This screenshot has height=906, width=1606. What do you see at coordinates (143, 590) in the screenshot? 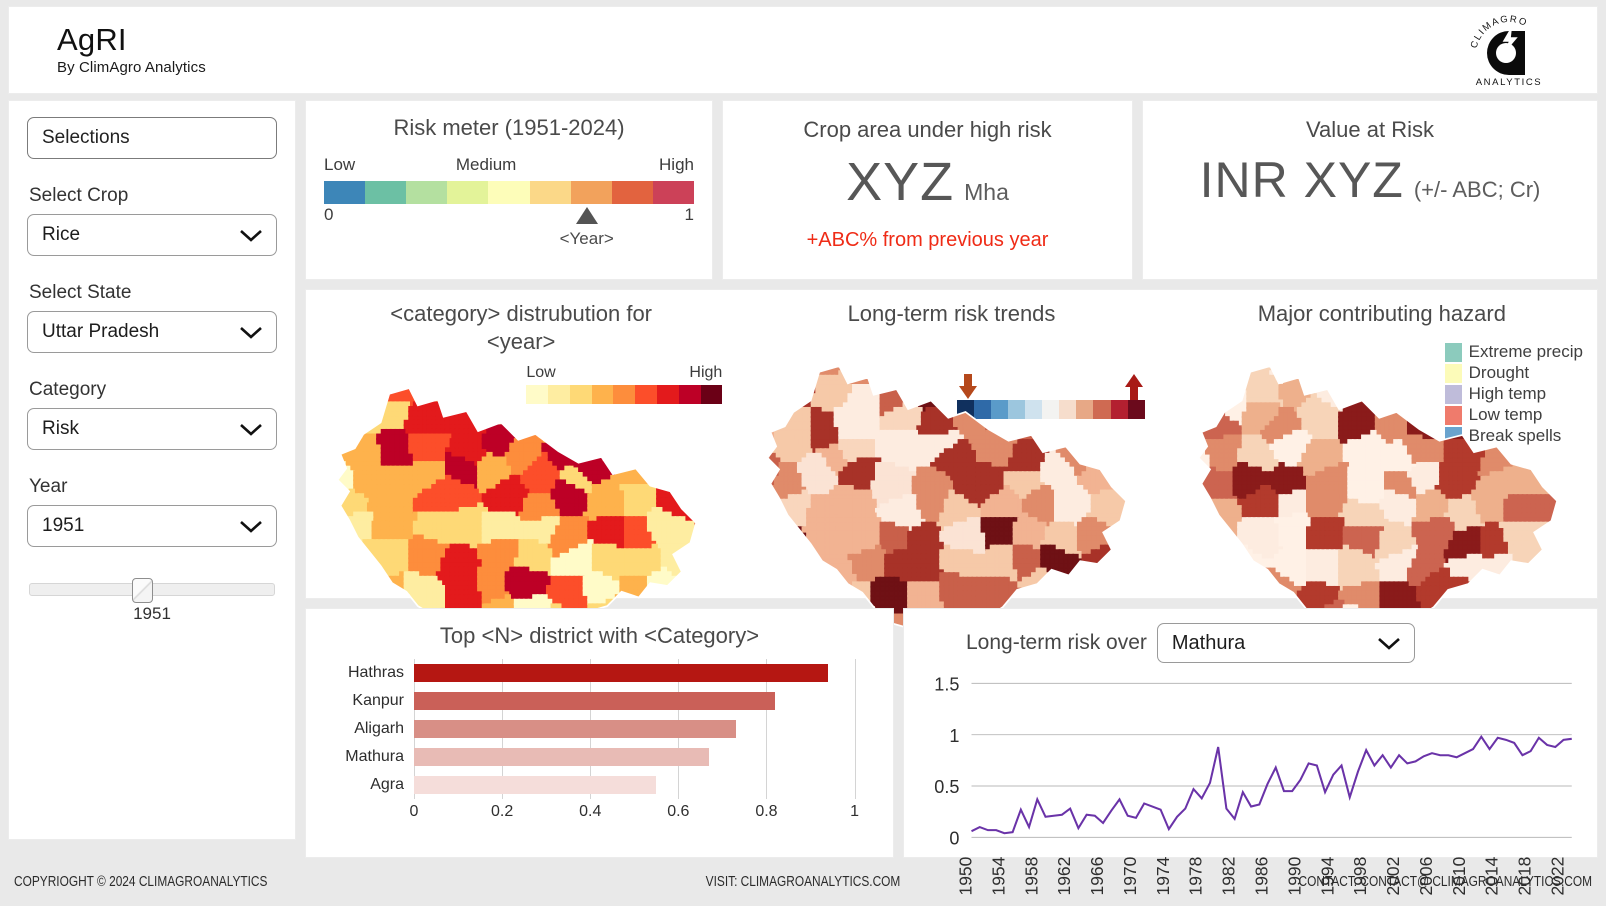
I see `year-slider-thumb` at bounding box center [143, 590].